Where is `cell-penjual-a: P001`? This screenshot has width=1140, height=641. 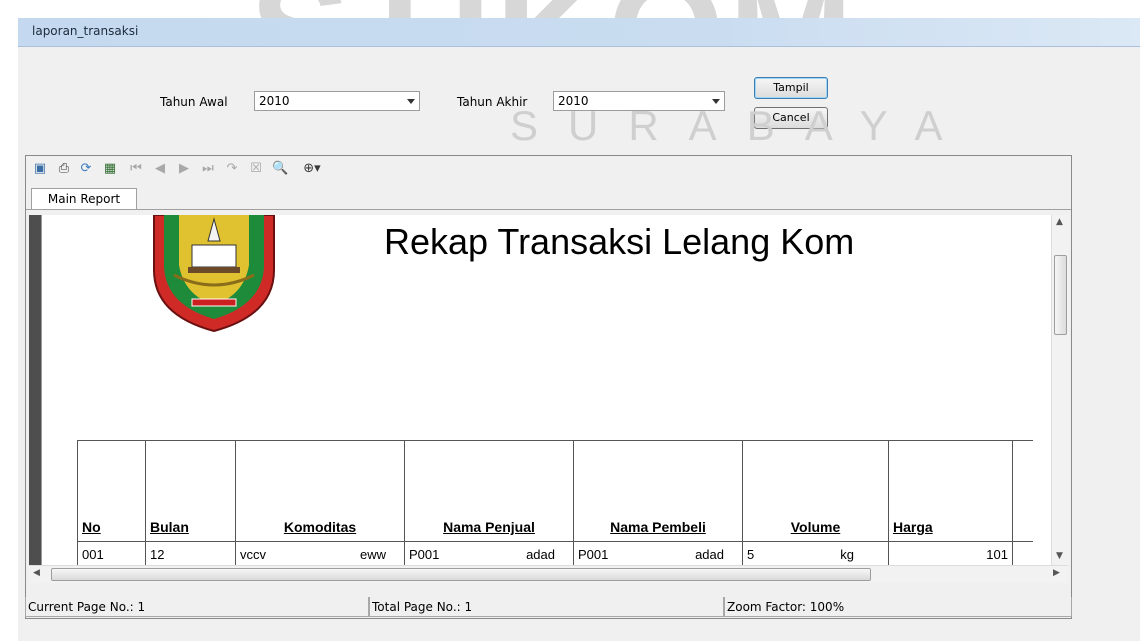 cell-penjual-a: P001 is located at coordinates (424, 554).